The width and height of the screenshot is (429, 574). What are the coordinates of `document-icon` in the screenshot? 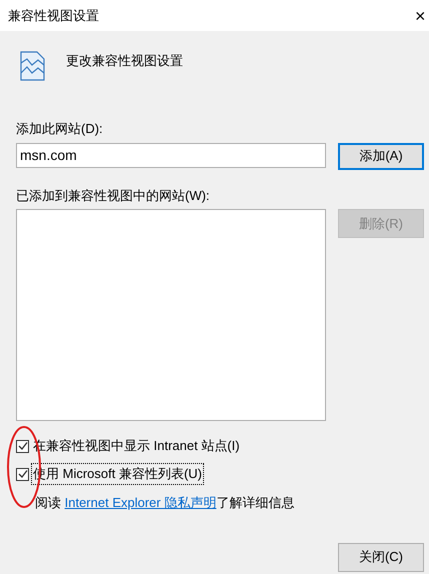 It's located at (33, 66).